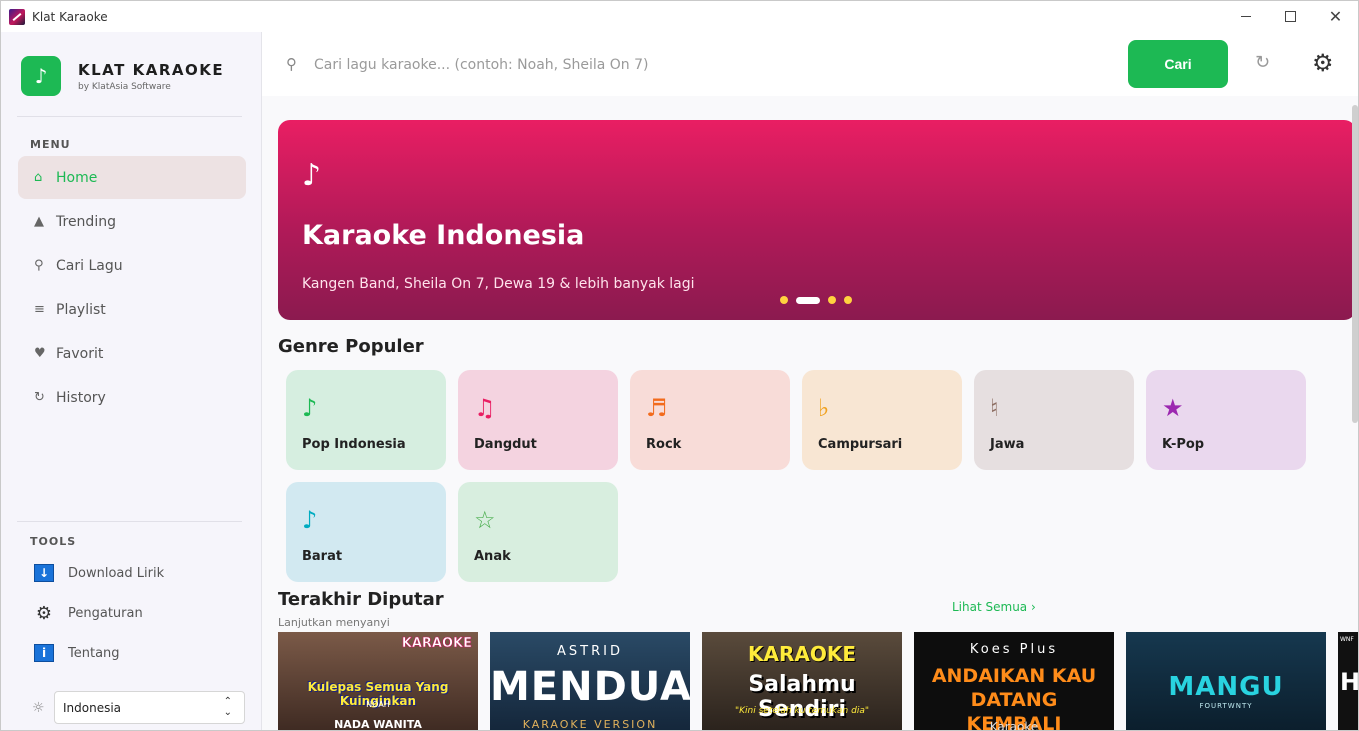 The height and width of the screenshot is (731, 1359). What do you see at coordinates (351, 346) in the screenshot?
I see `genre-section-title: Genre Populer` at bounding box center [351, 346].